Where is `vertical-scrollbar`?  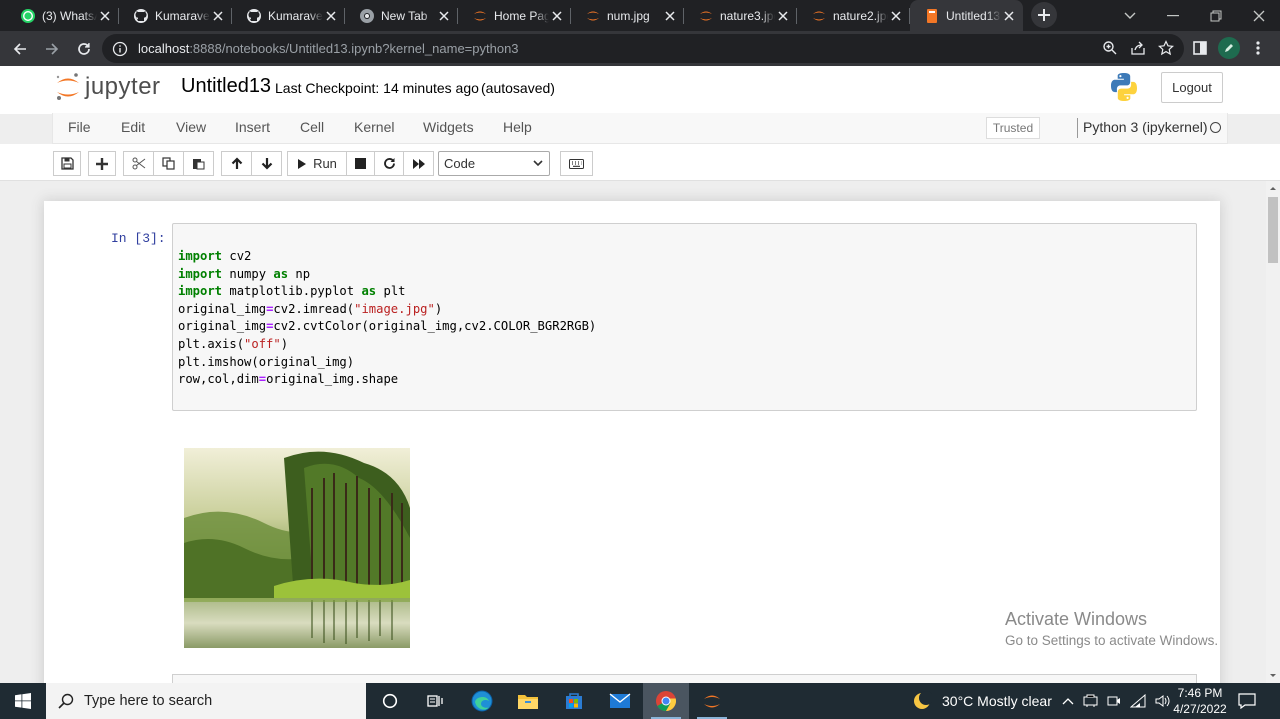
vertical-scrollbar is located at coordinates (1273, 432).